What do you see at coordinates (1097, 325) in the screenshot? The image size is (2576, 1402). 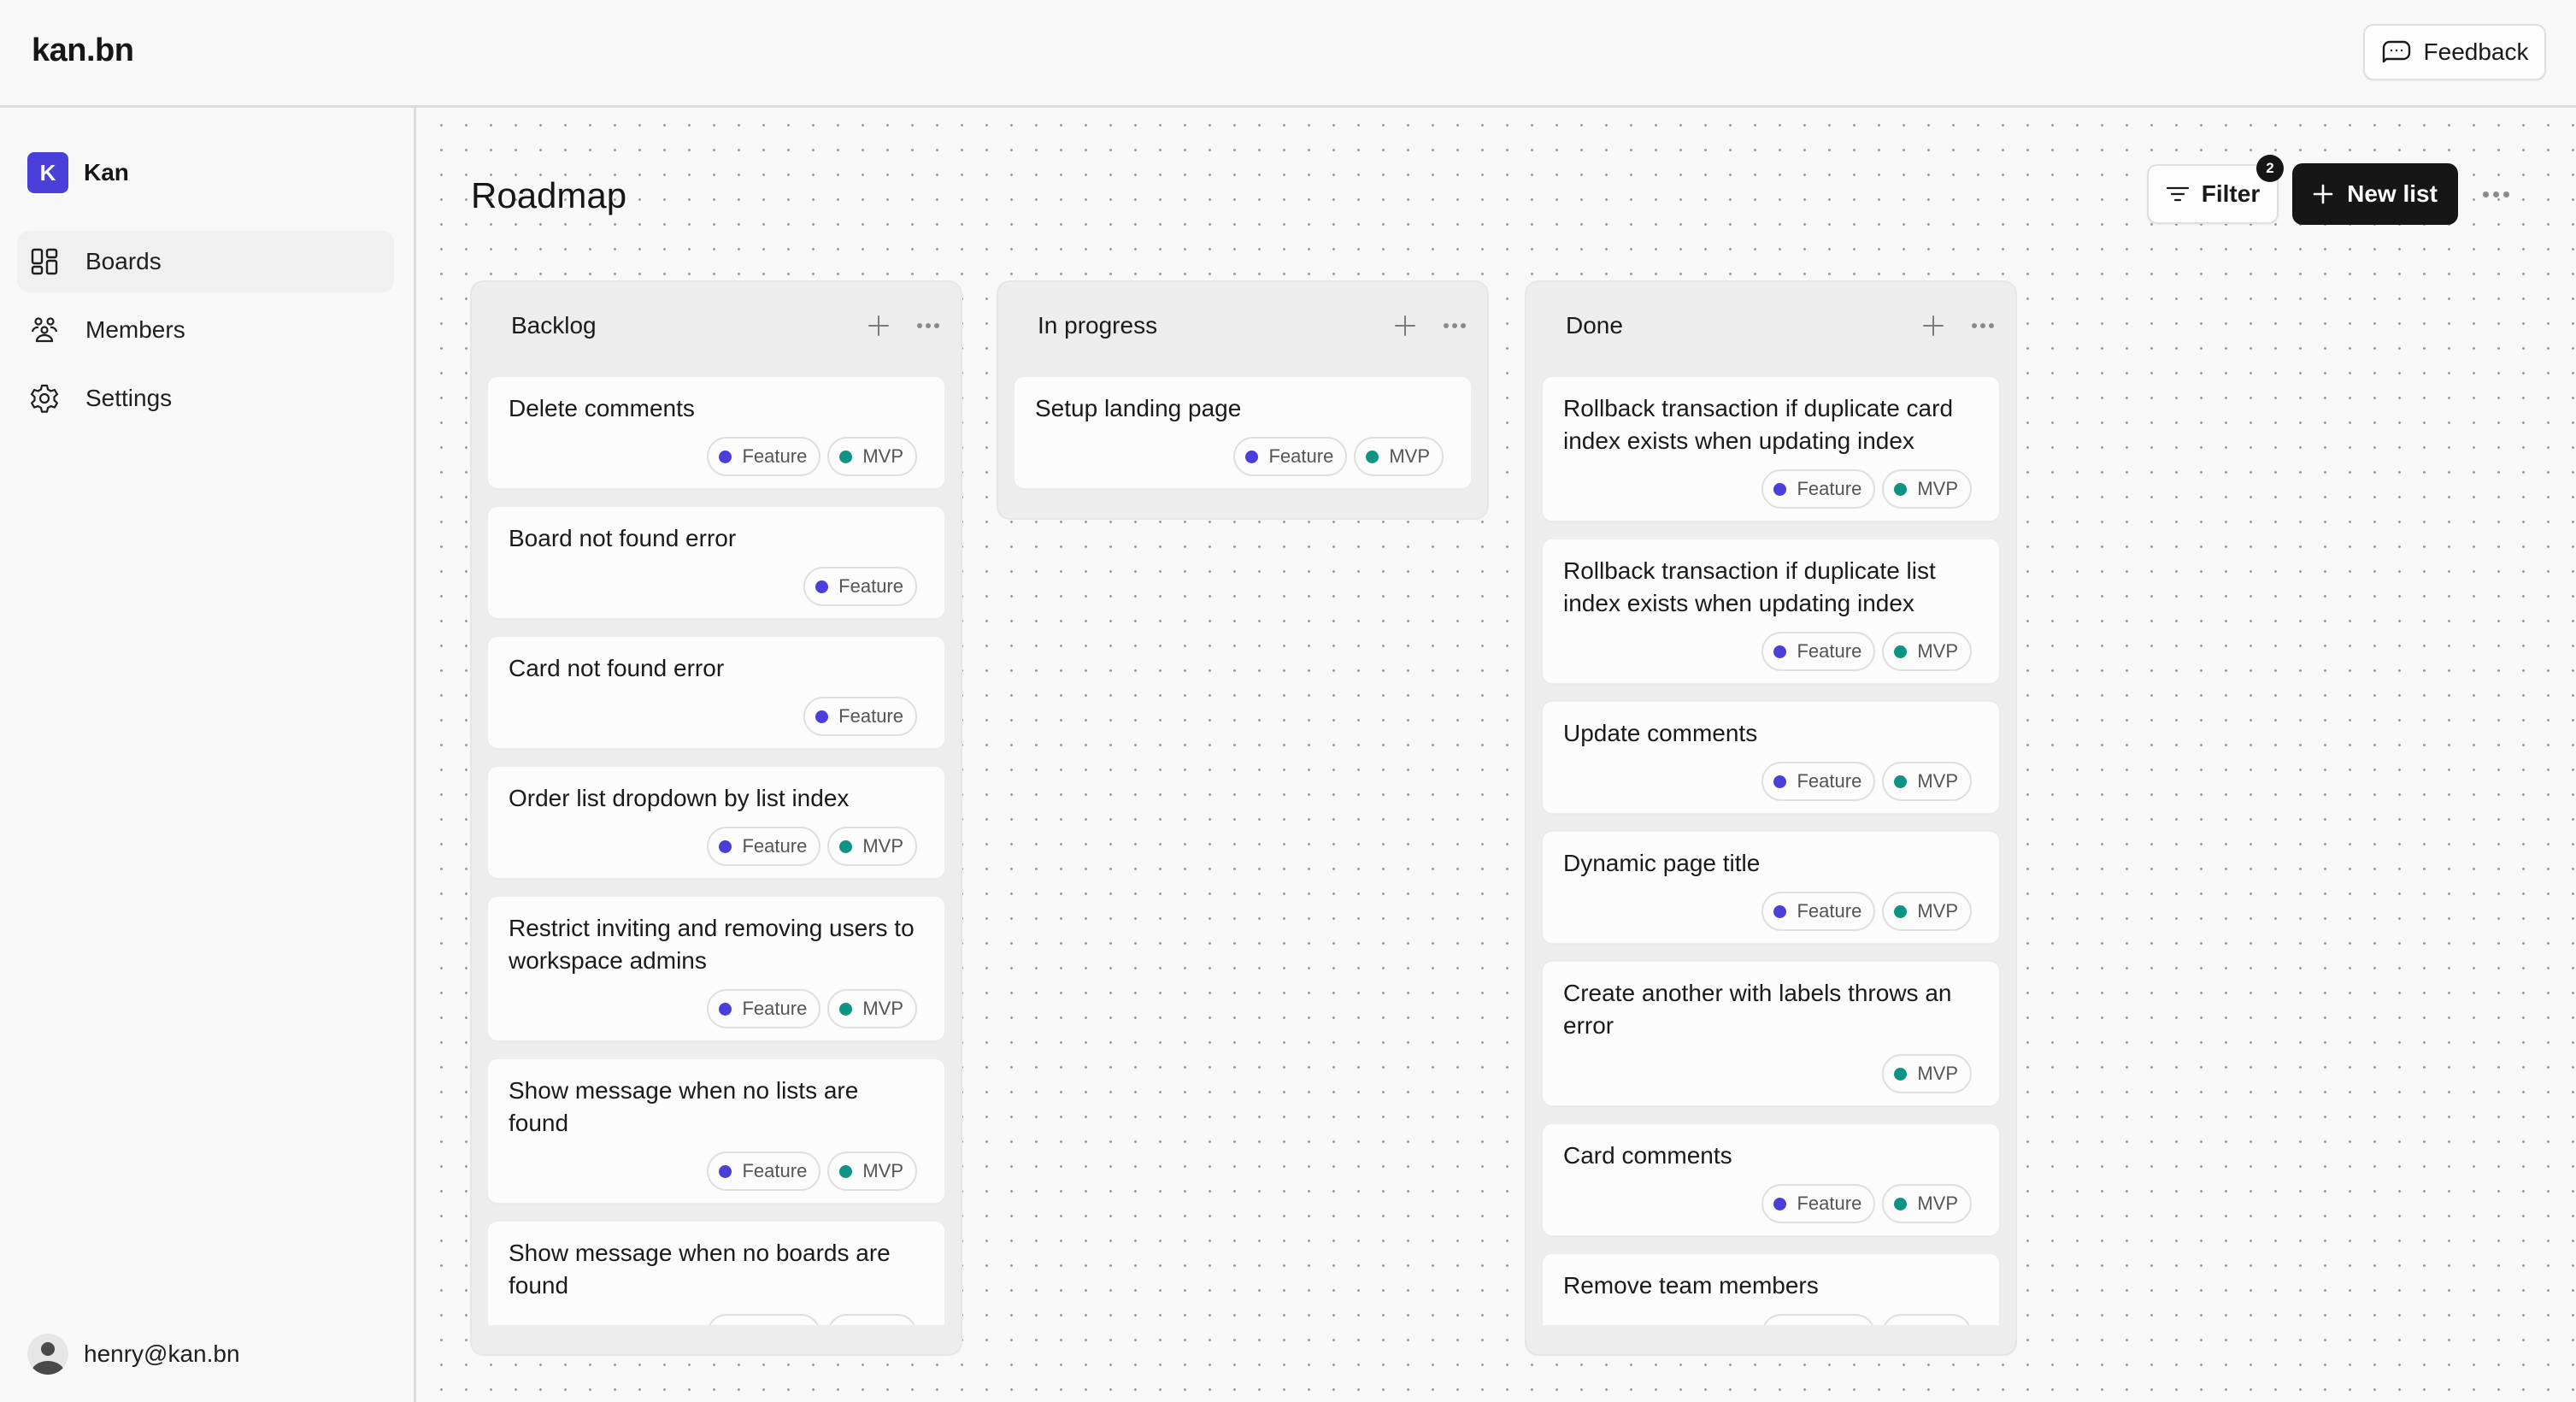 I see `list-title: In progress` at bounding box center [1097, 325].